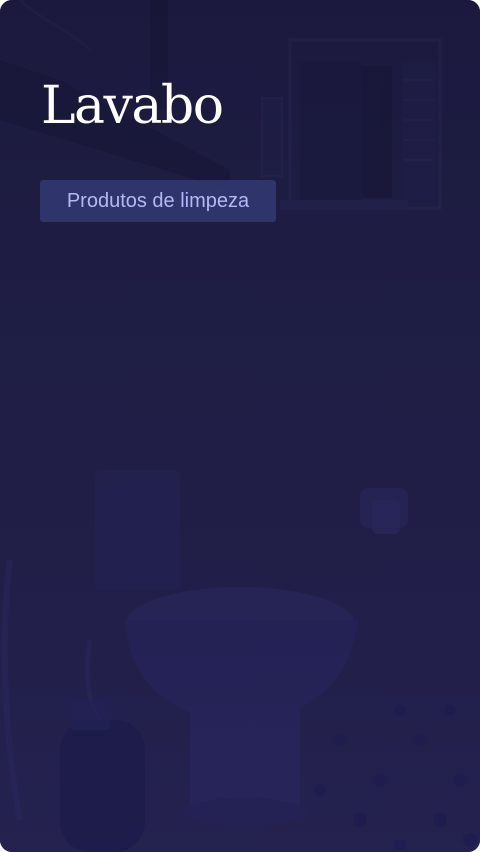  I want to click on category-tag: Produtos de limpeza, so click(158, 201).